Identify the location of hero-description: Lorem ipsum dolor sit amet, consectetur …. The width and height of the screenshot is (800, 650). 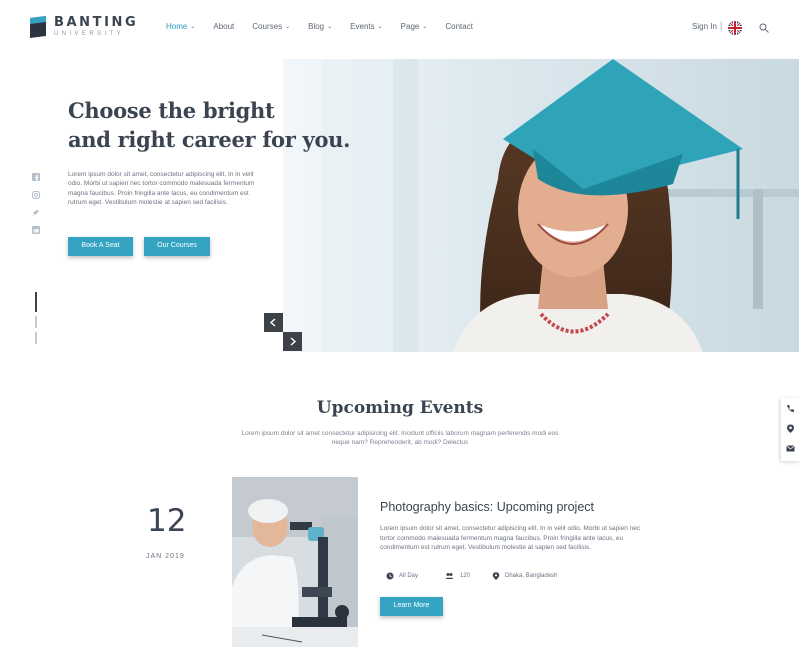
(161, 189).